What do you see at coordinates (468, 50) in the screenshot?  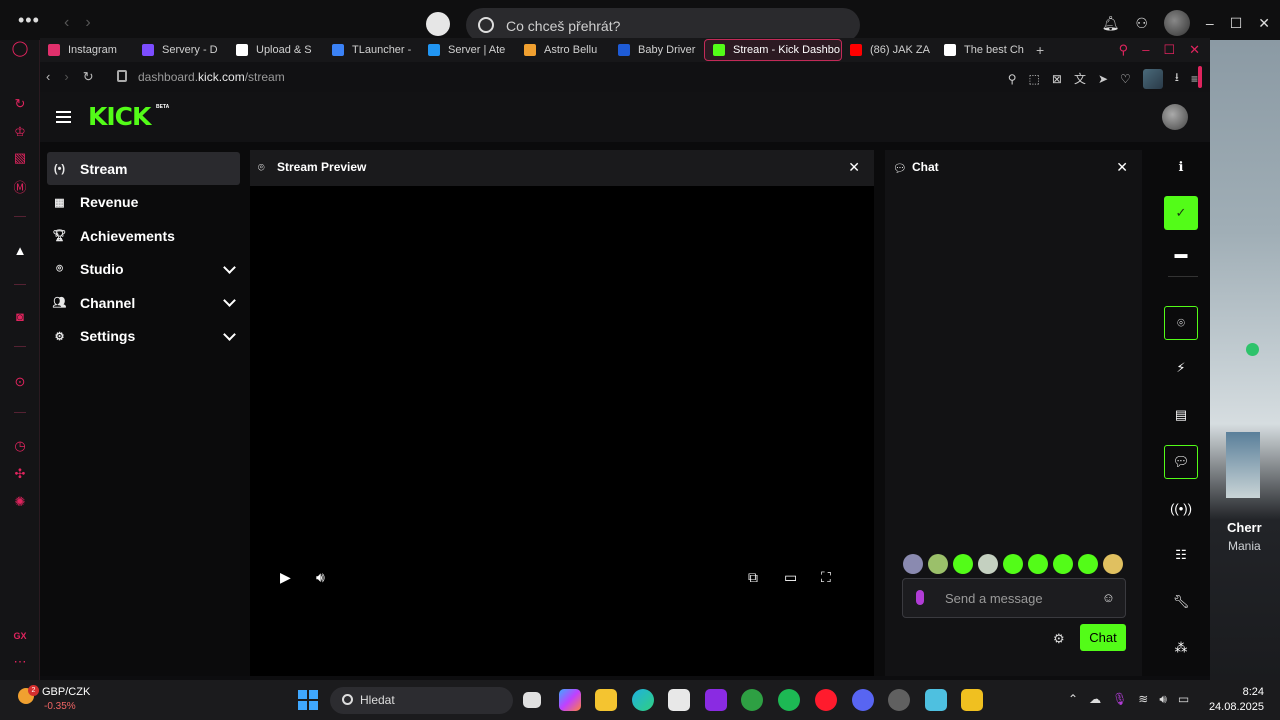 I see `browser-tab: Server | Ate` at bounding box center [468, 50].